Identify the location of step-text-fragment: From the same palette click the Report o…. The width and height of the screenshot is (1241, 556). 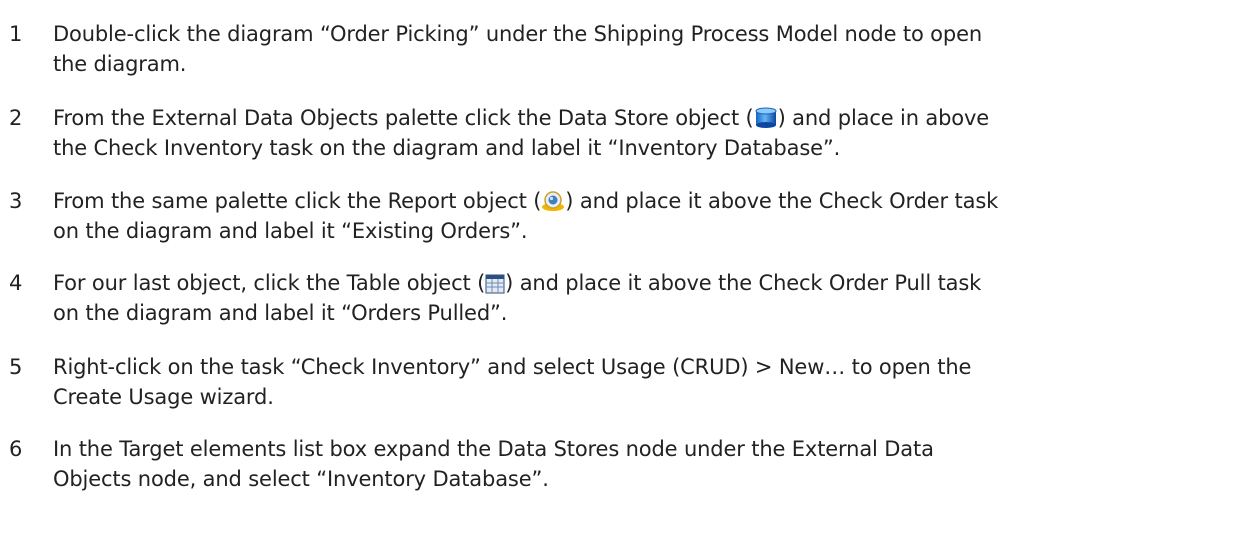
(297, 201).